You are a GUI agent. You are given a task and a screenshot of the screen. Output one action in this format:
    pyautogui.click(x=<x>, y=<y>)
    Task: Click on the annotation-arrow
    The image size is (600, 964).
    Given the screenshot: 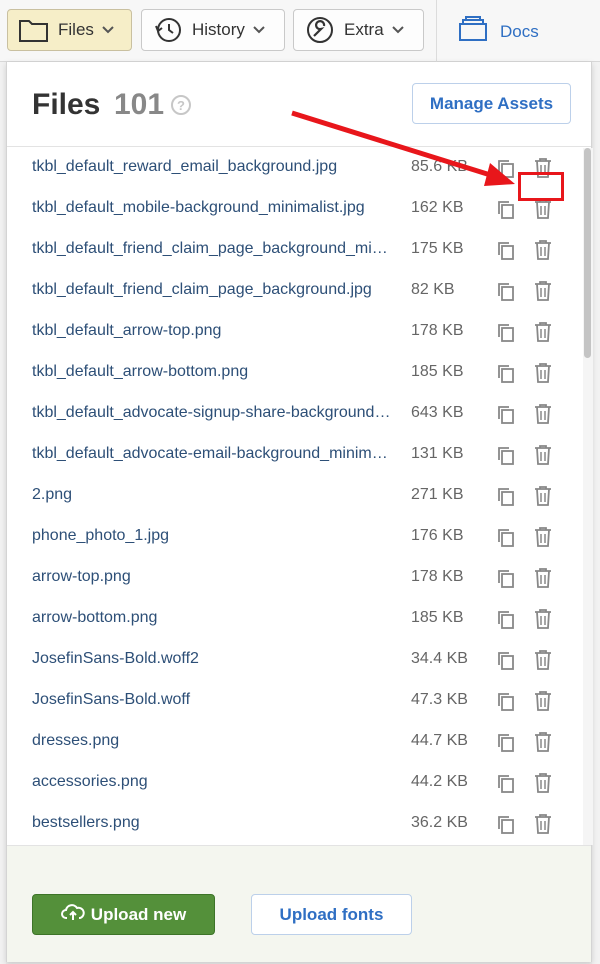 What is the action you would take?
    pyautogui.click(x=403, y=148)
    